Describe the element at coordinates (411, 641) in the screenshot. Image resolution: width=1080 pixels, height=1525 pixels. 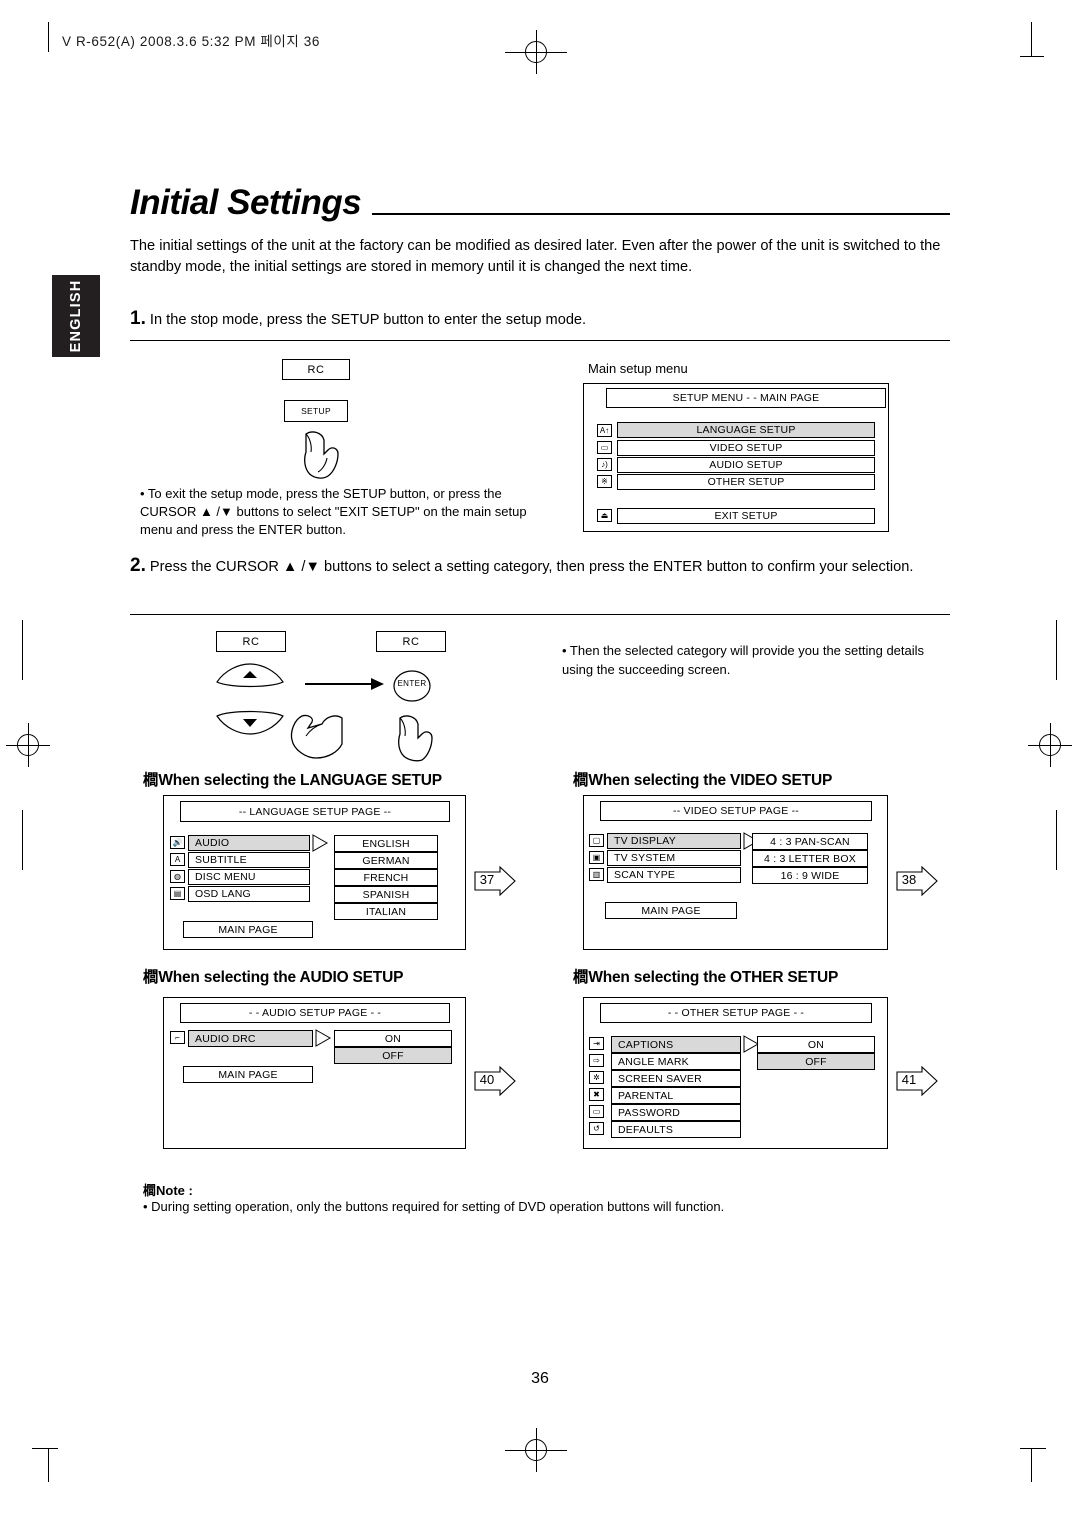
I see `remote-control-label-3: RC` at that location.